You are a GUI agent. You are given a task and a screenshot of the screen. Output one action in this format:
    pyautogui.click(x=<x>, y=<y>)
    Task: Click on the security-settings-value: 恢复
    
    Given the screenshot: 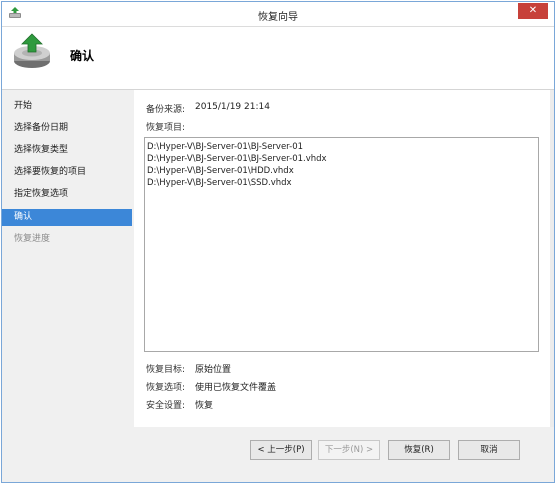 What is the action you would take?
    pyautogui.click(x=204, y=406)
    